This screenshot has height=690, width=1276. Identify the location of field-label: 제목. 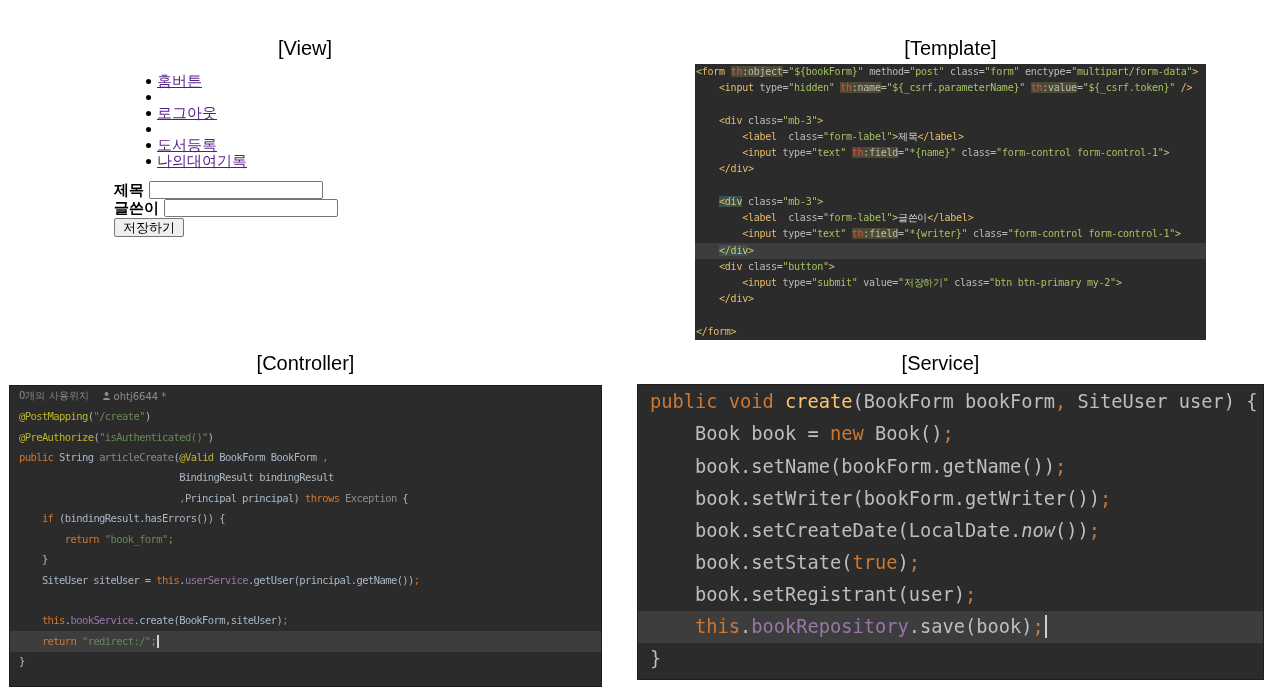
(129, 190).